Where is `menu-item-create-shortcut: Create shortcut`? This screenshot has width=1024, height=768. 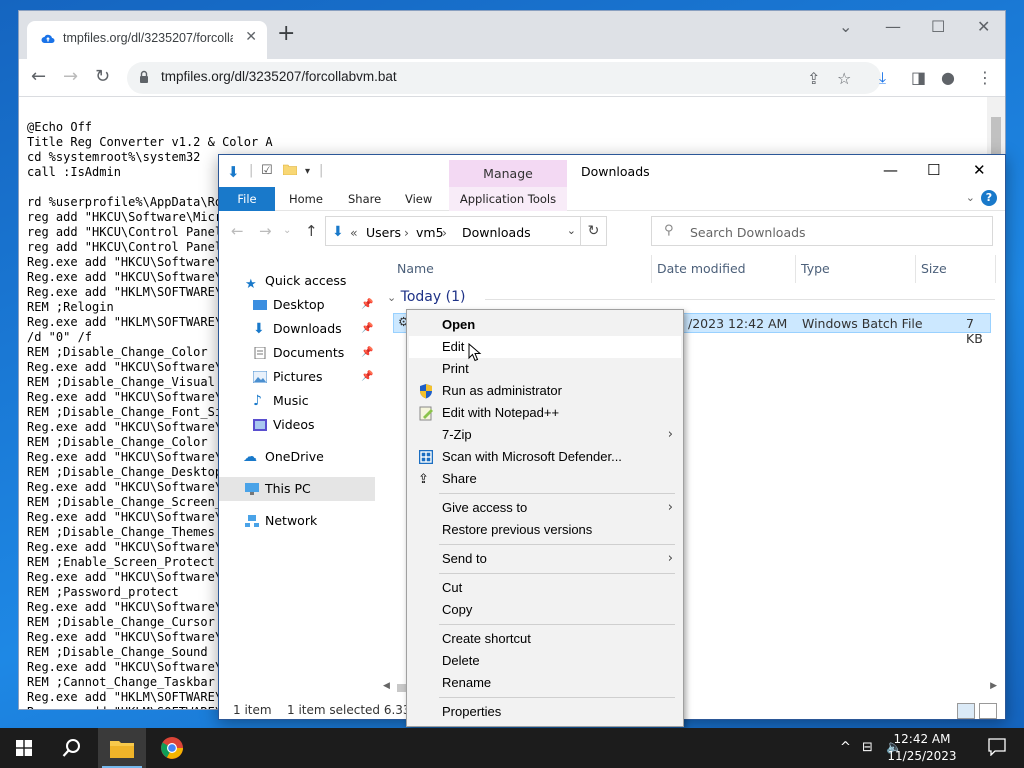 menu-item-create-shortcut: Create shortcut is located at coordinates (545, 639).